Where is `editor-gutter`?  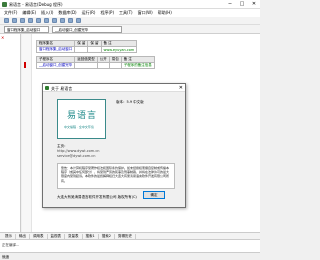 editor-gutter is located at coordinates (27, 133).